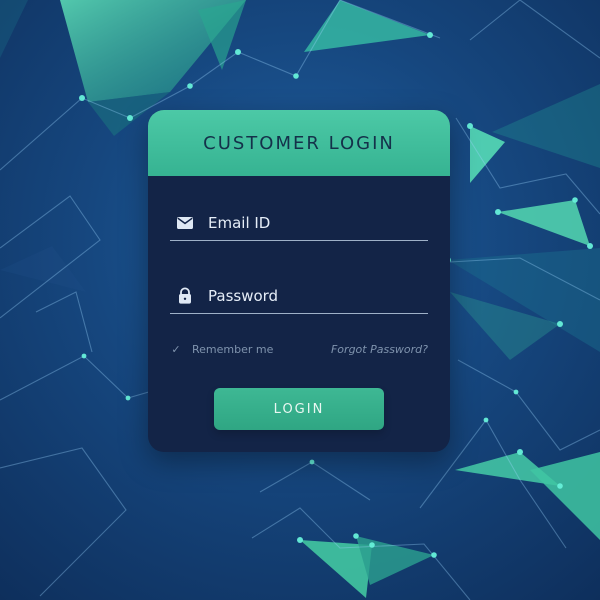 The width and height of the screenshot is (600, 600). I want to click on password-field: Password, so click(299, 296).